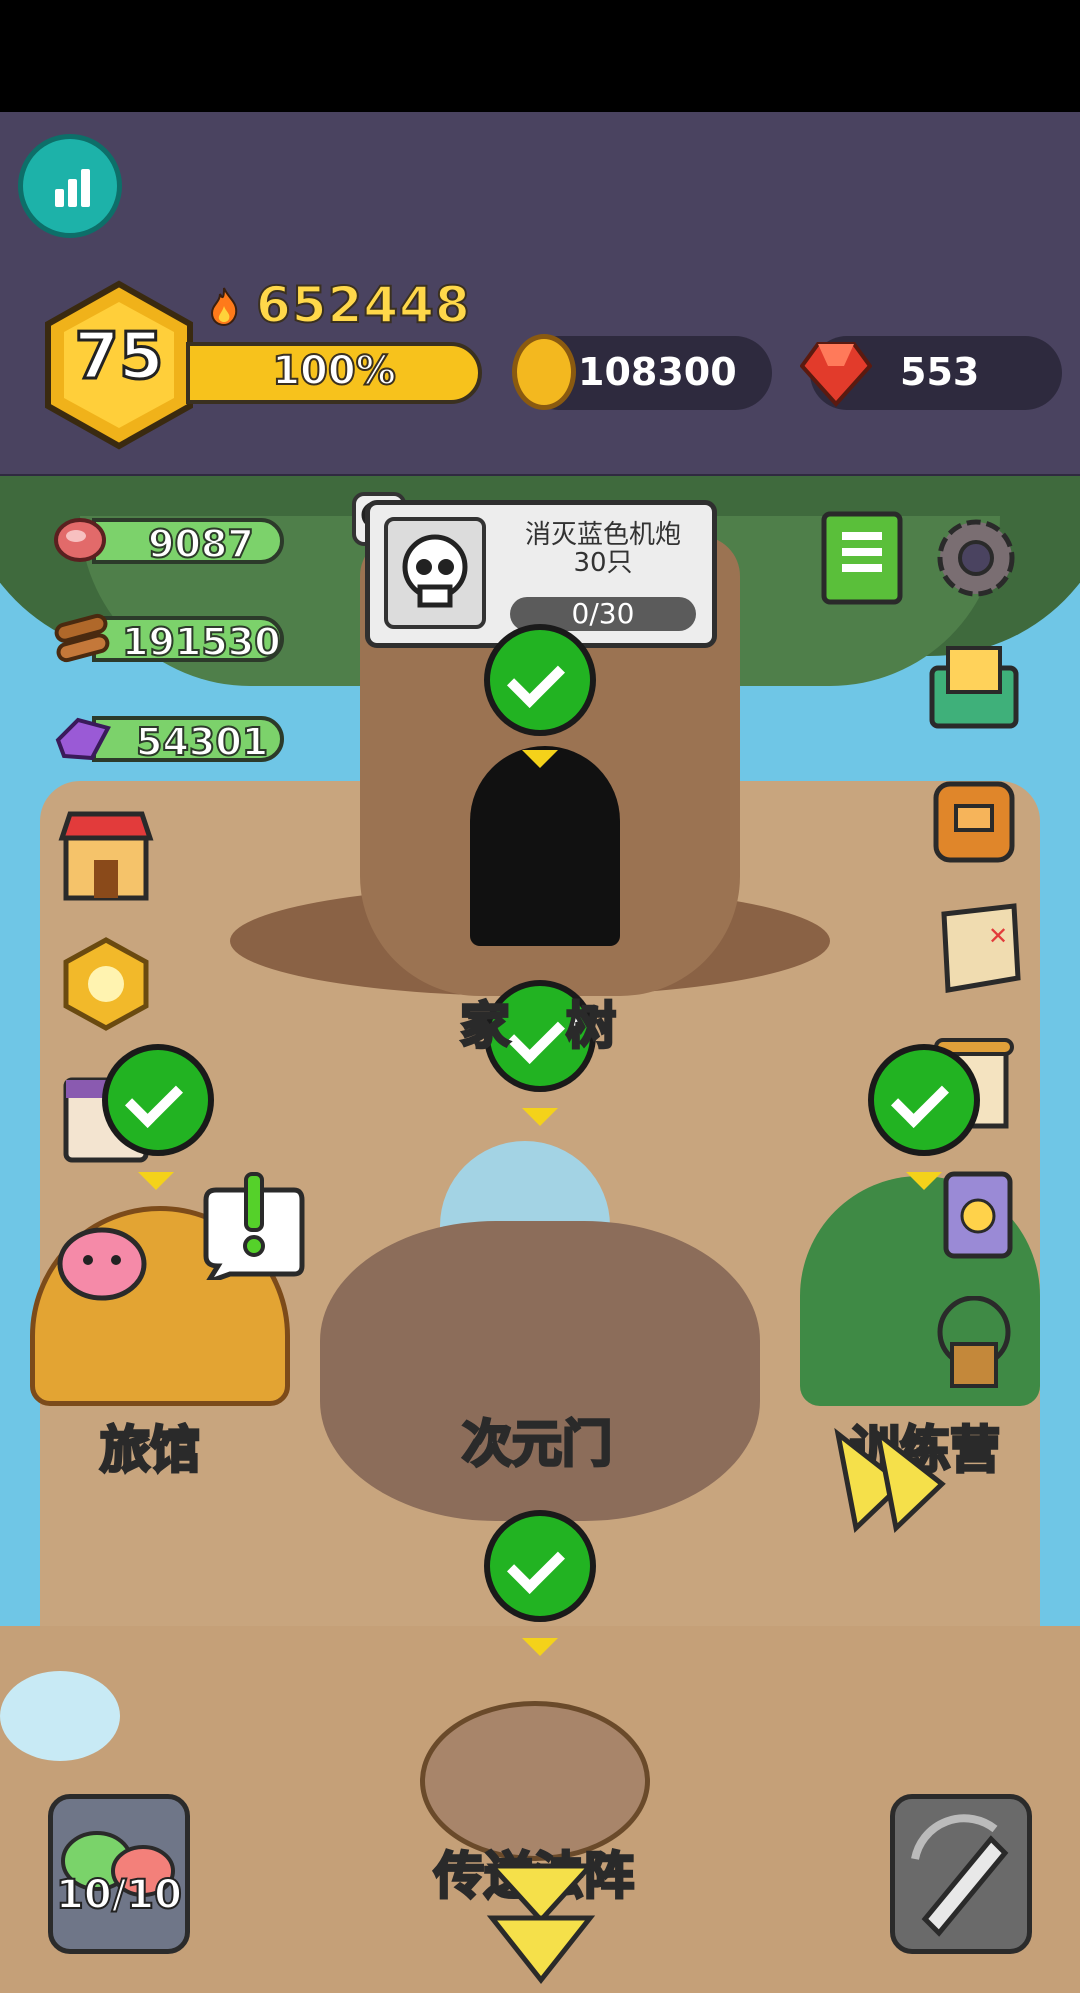 This screenshot has height=1993, width=1080. I want to click on power-value: 652448, so click(363, 305).